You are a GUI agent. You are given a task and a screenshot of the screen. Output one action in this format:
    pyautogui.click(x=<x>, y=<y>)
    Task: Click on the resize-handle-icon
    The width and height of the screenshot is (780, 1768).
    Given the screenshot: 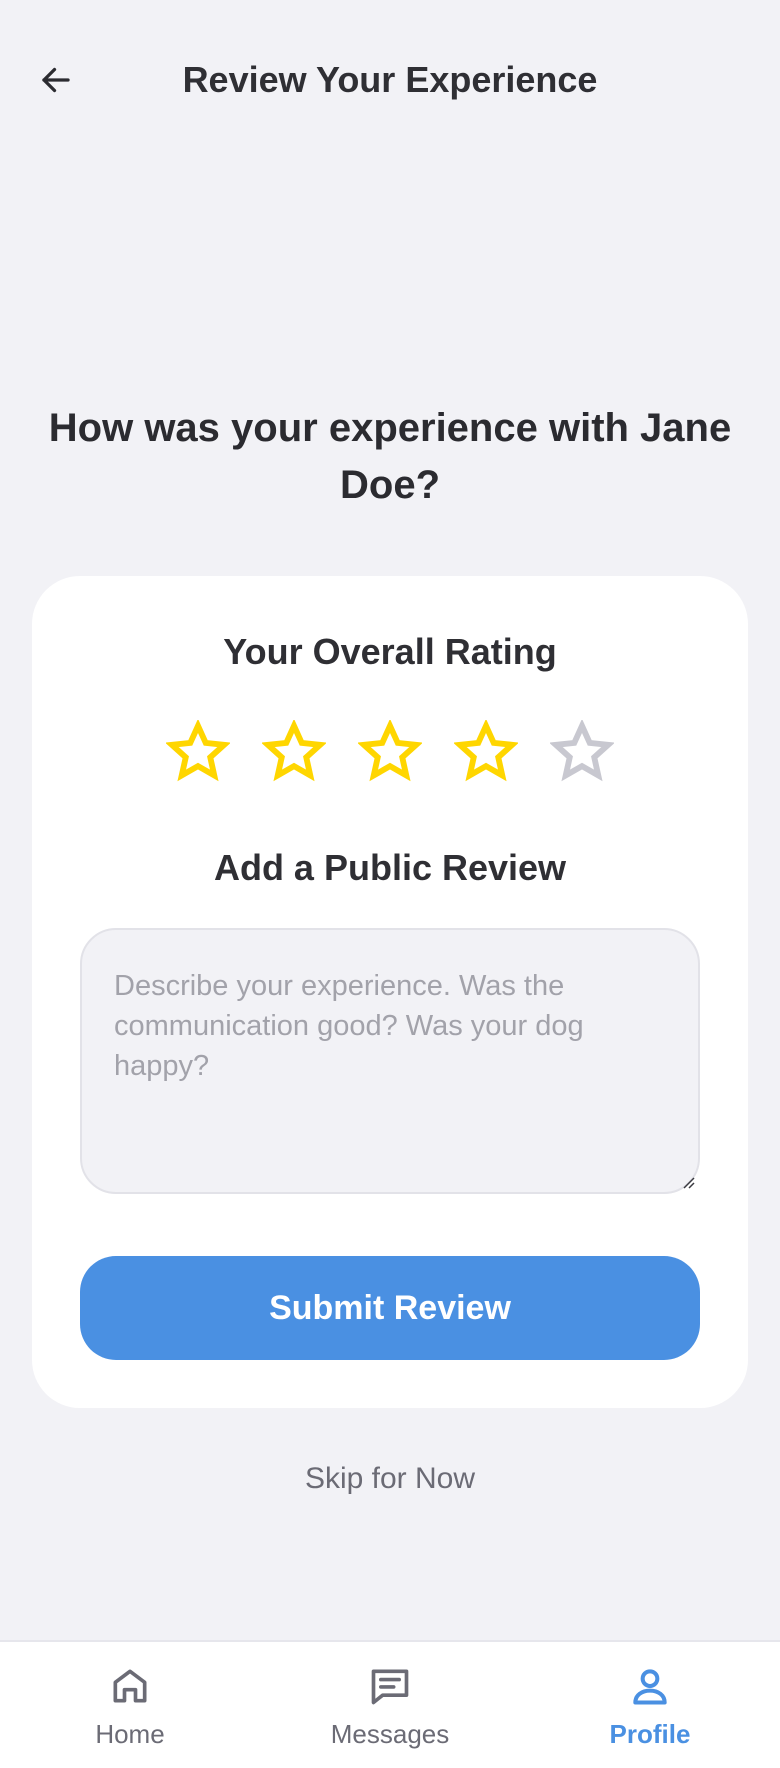 What is the action you would take?
    pyautogui.click(x=688, y=1182)
    